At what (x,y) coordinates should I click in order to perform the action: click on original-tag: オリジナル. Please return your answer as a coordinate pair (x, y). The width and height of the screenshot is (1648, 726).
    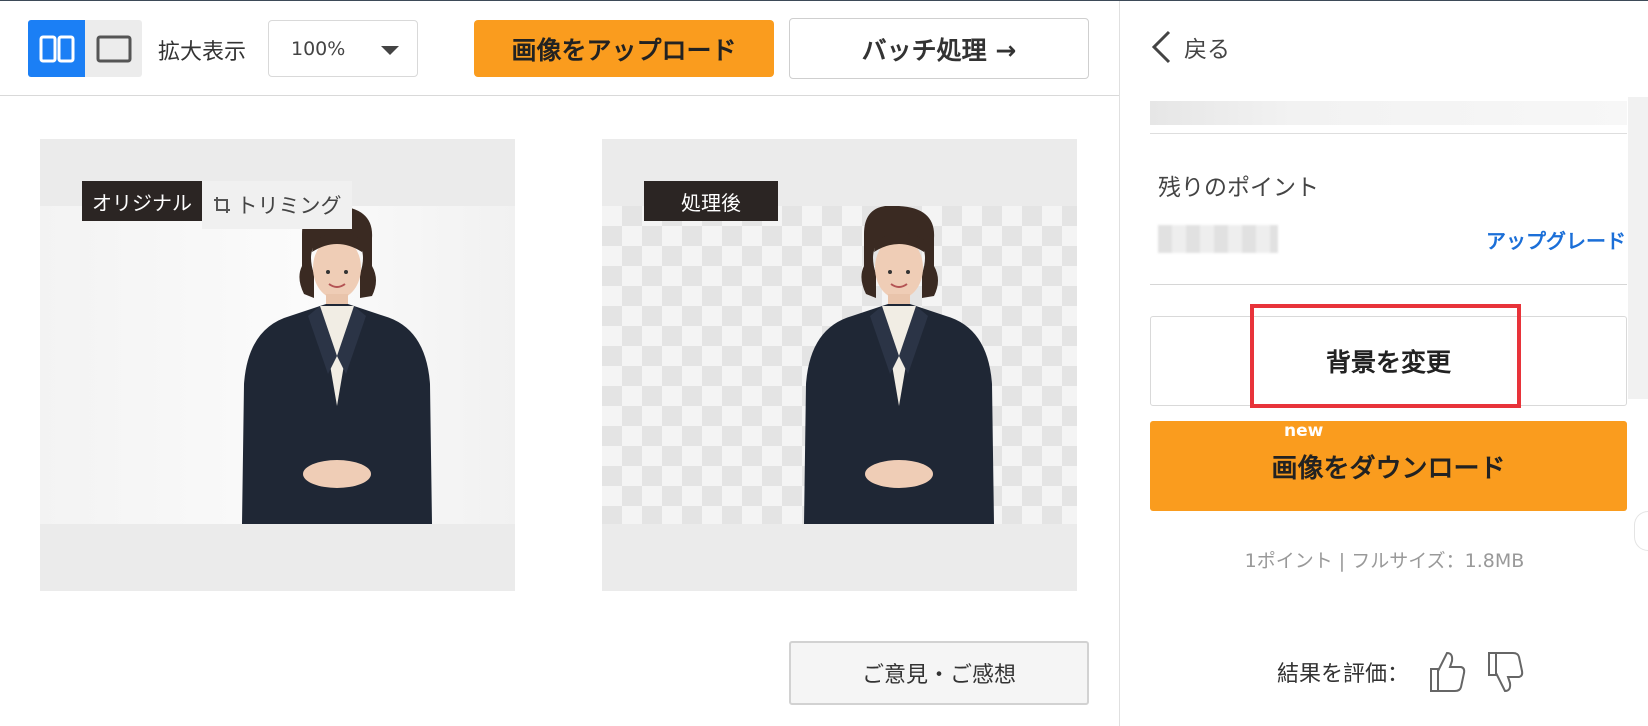
    Looking at the image, I should click on (142, 201).